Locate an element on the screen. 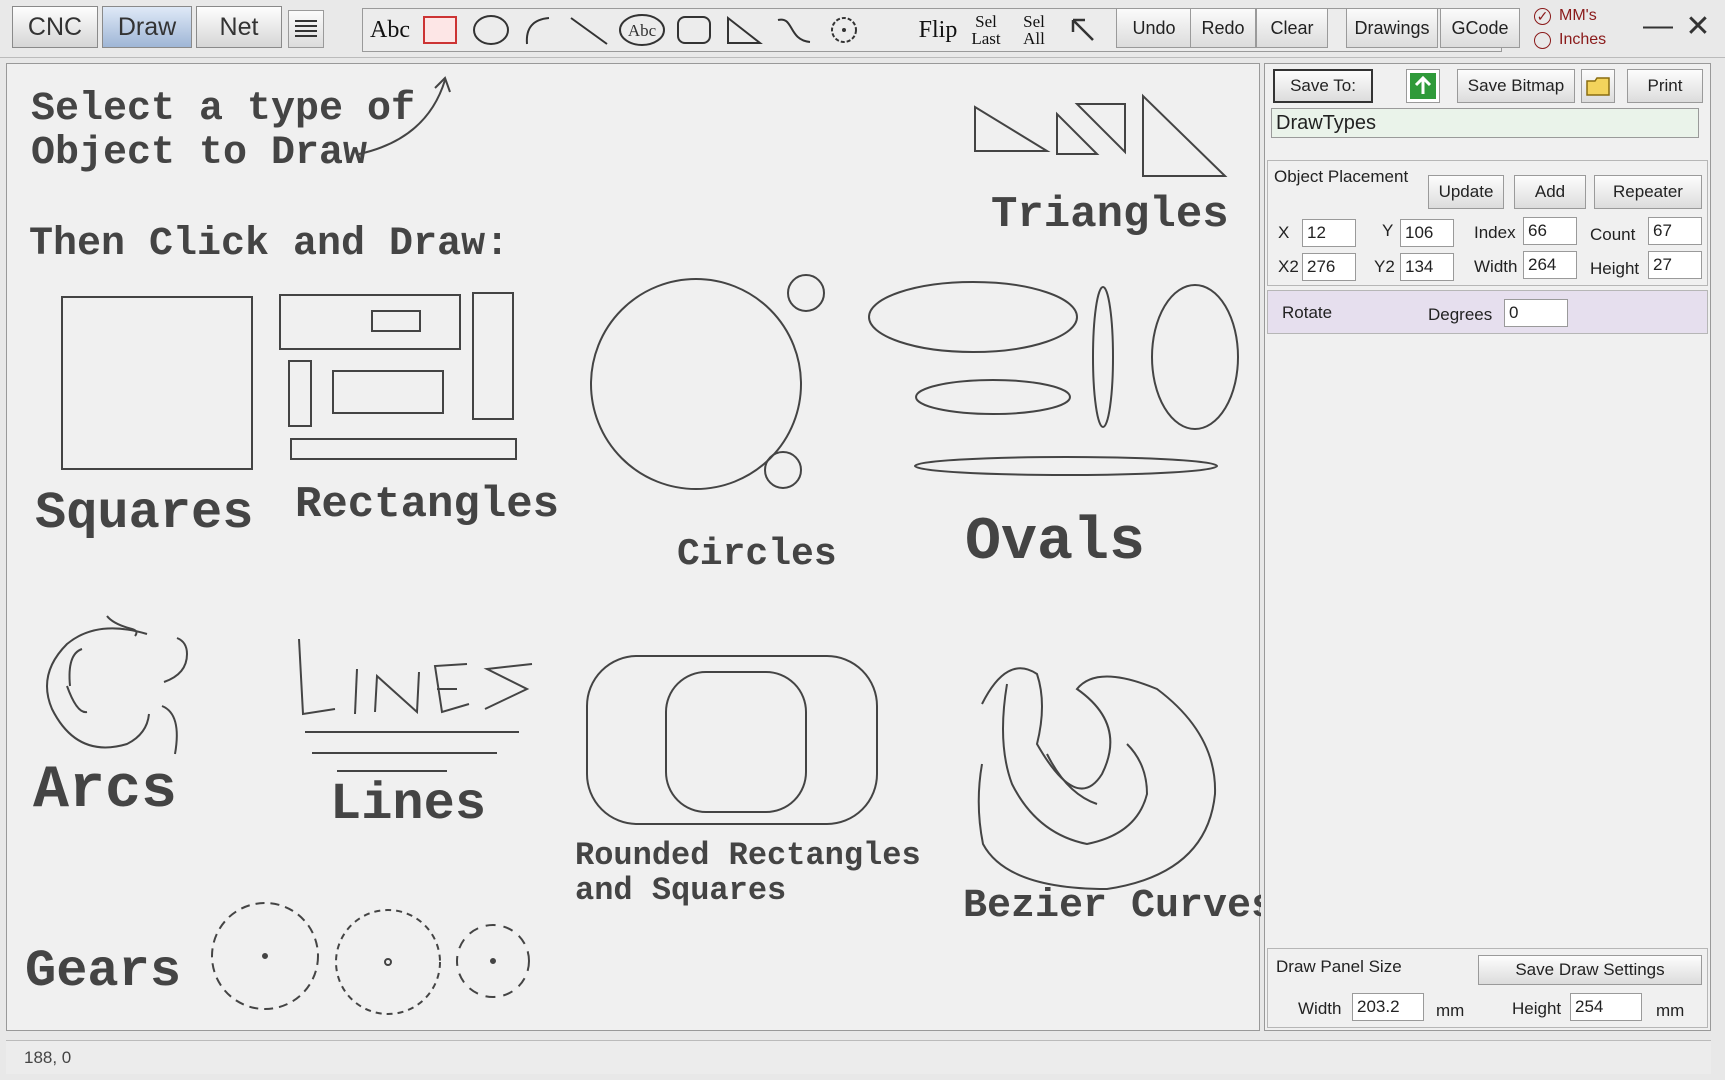  index-label: Index is located at coordinates (1495, 232).